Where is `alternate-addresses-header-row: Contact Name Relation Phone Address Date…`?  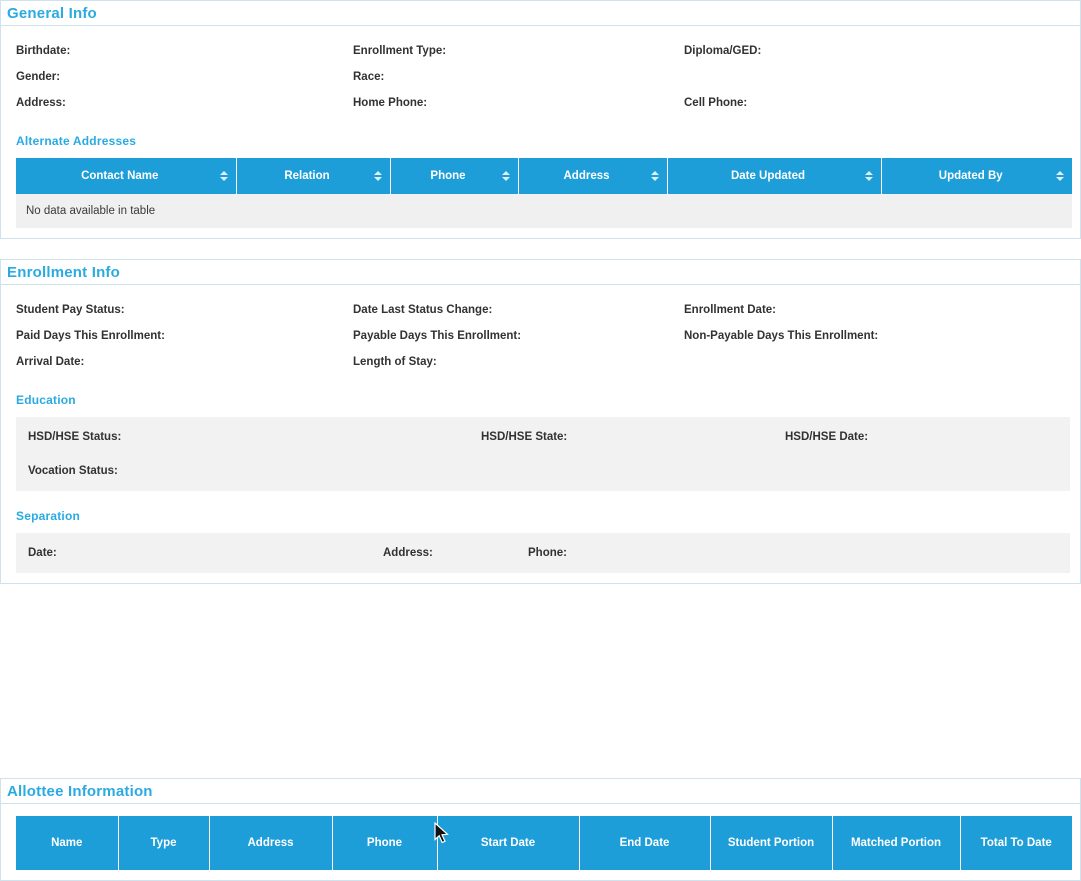
alternate-addresses-header-row: Contact Name Relation Phone Address Date… is located at coordinates (544, 176).